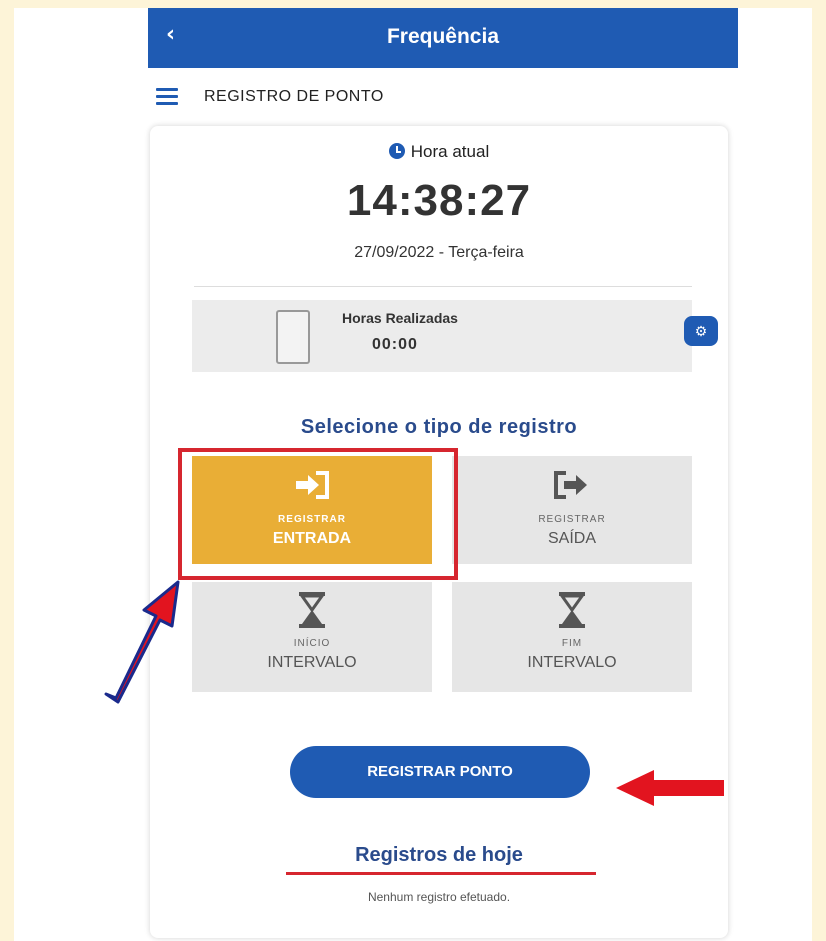 This screenshot has height=941, width=826. Describe the element at coordinates (570, 485) in the screenshot. I see `exit-icon` at that location.